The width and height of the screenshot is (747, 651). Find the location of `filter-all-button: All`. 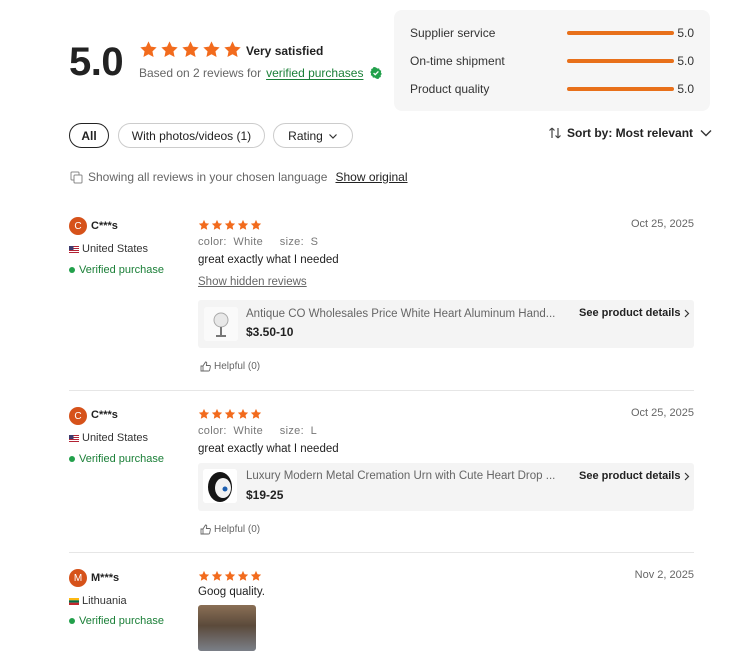

filter-all-button: All is located at coordinates (89, 135).